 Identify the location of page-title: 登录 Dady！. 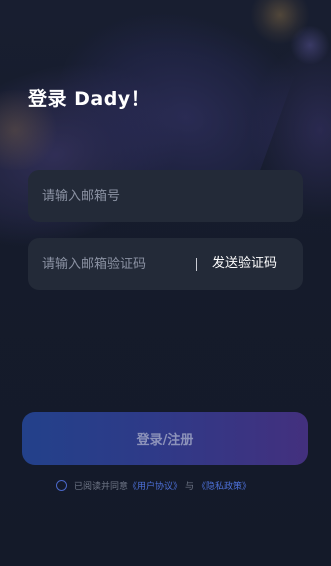
(89, 99).